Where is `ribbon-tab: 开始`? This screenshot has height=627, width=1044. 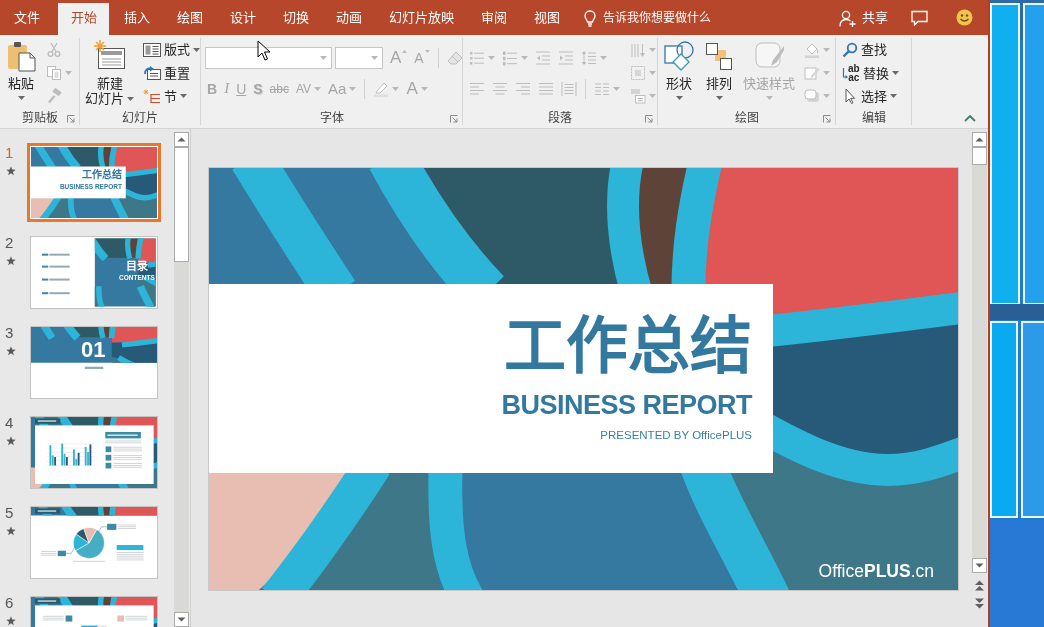
ribbon-tab: 开始 is located at coordinates (83, 19).